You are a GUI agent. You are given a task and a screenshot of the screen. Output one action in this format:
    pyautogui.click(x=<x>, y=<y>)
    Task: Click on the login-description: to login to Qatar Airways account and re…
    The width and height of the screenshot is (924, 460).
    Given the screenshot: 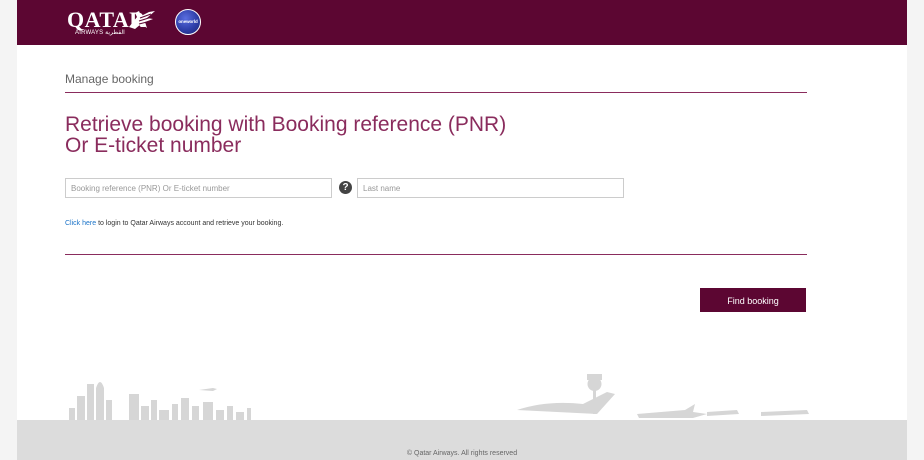 What is the action you would take?
    pyautogui.click(x=190, y=223)
    